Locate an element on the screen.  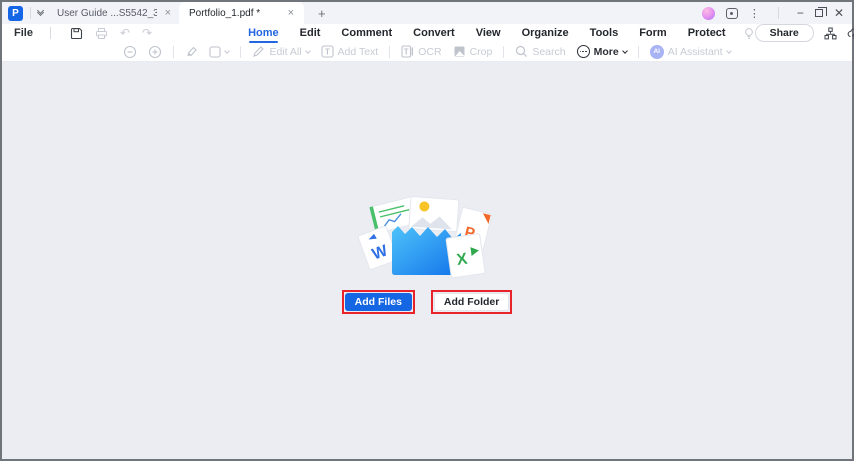
more-label: More is located at coordinates (606, 51).